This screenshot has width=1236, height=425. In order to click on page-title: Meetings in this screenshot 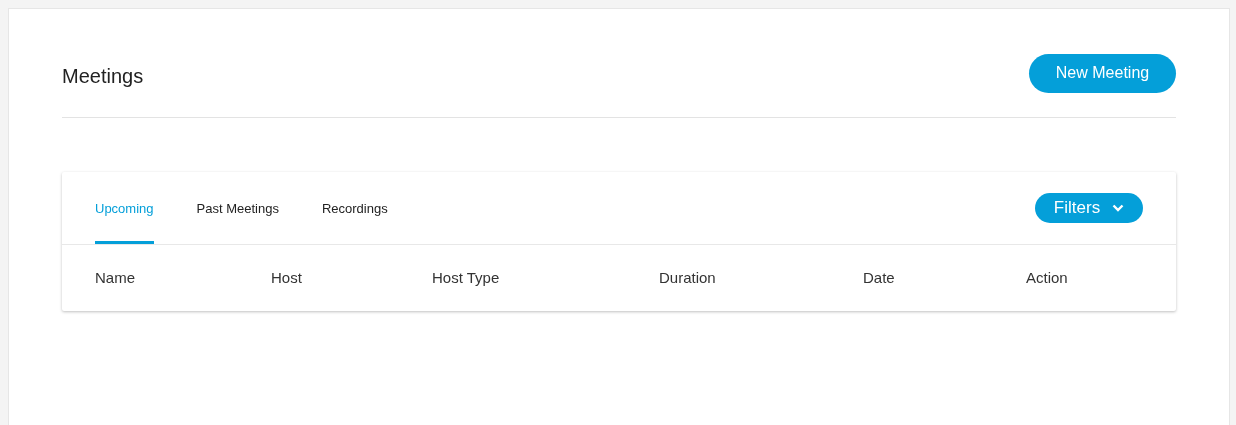, I will do `click(103, 75)`.